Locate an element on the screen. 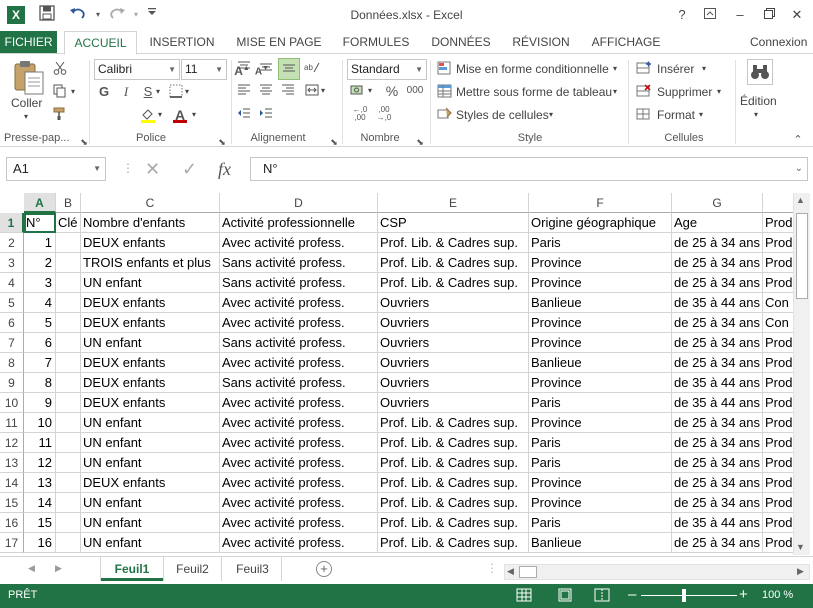 This screenshot has height=608, width=813. italic-button: I is located at coordinates (126, 92).